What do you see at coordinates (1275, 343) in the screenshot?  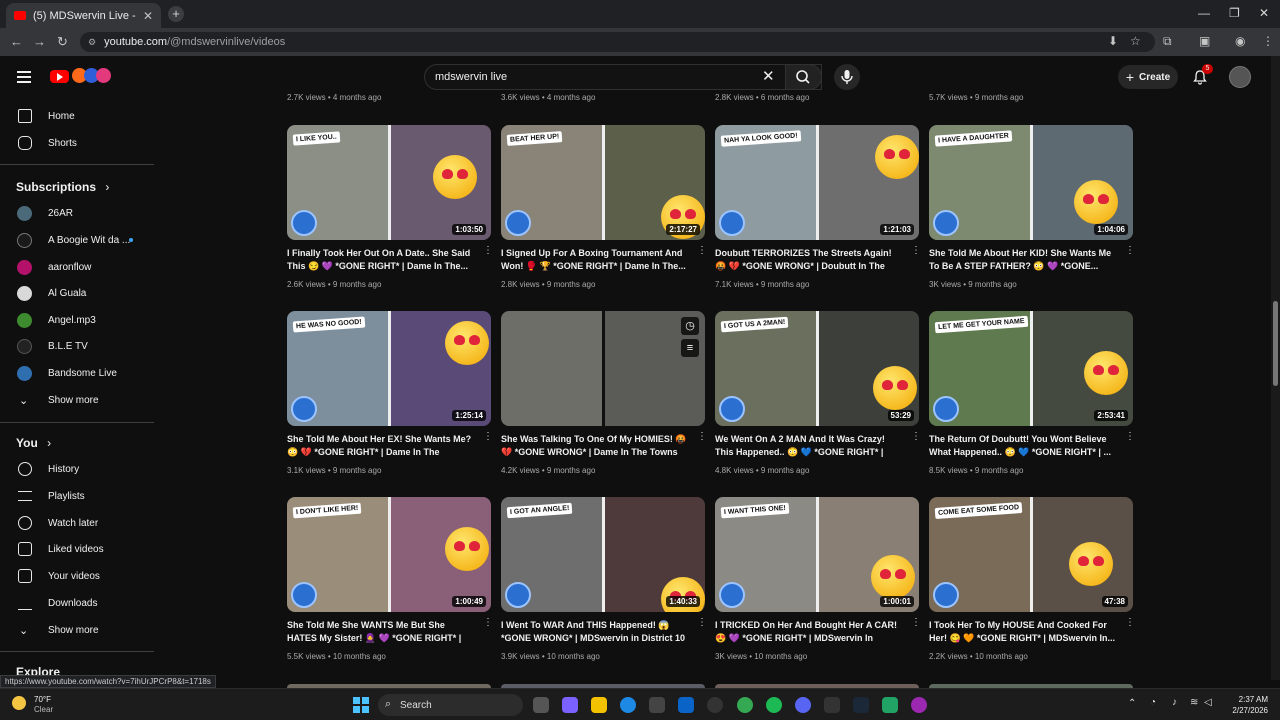 I see `scrollbar-thumb` at bounding box center [1275, 343].